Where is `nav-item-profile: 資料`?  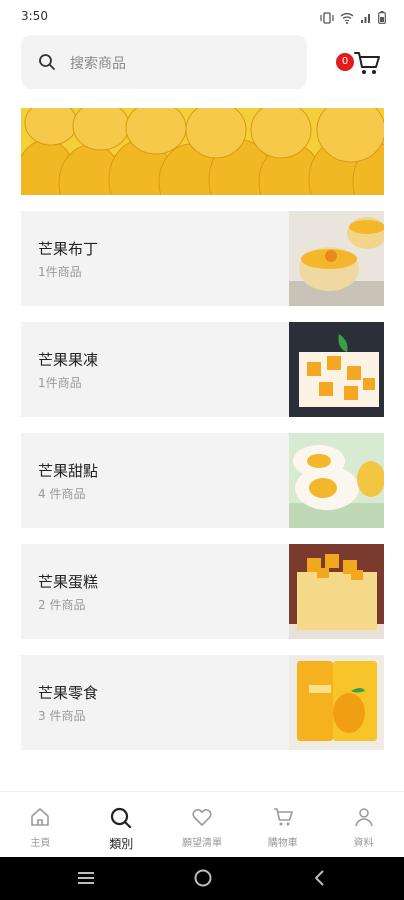
nav-item-profile: 資料 is located at coordinates (363, 825).